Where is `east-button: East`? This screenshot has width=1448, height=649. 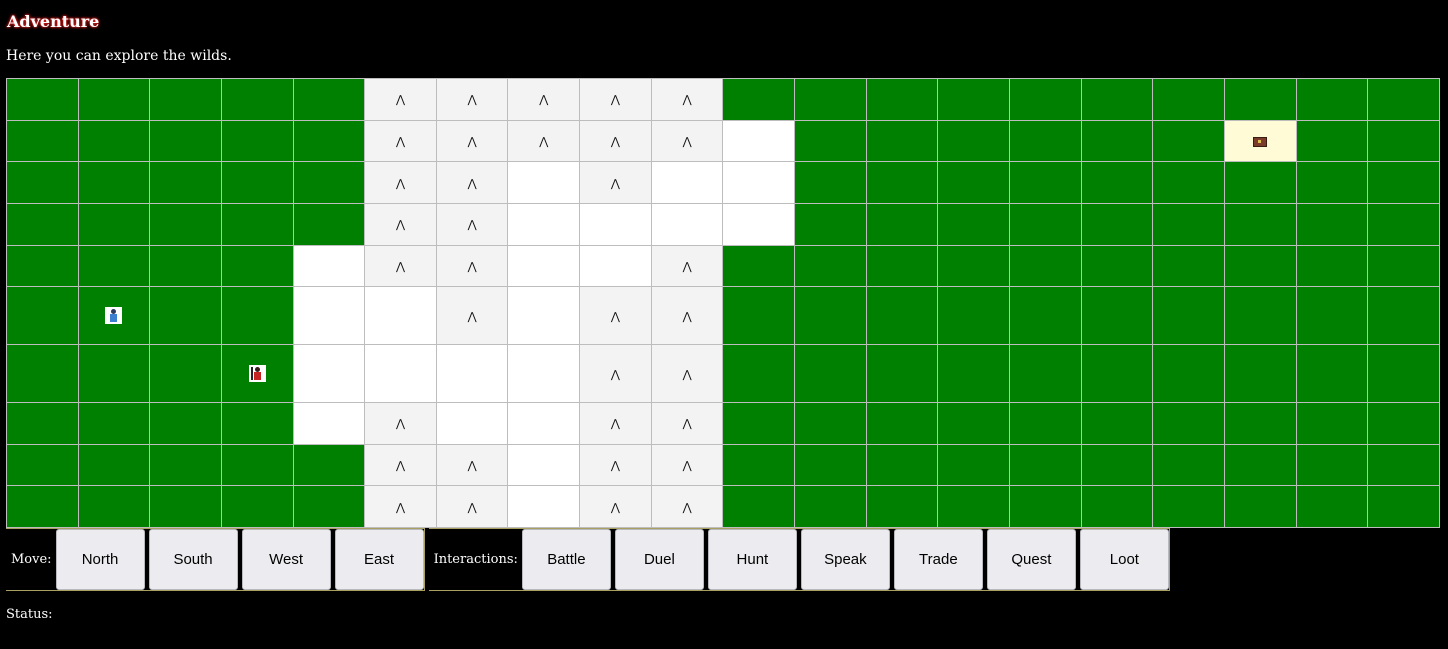
east-button: East is located at coordinates (379, 559).